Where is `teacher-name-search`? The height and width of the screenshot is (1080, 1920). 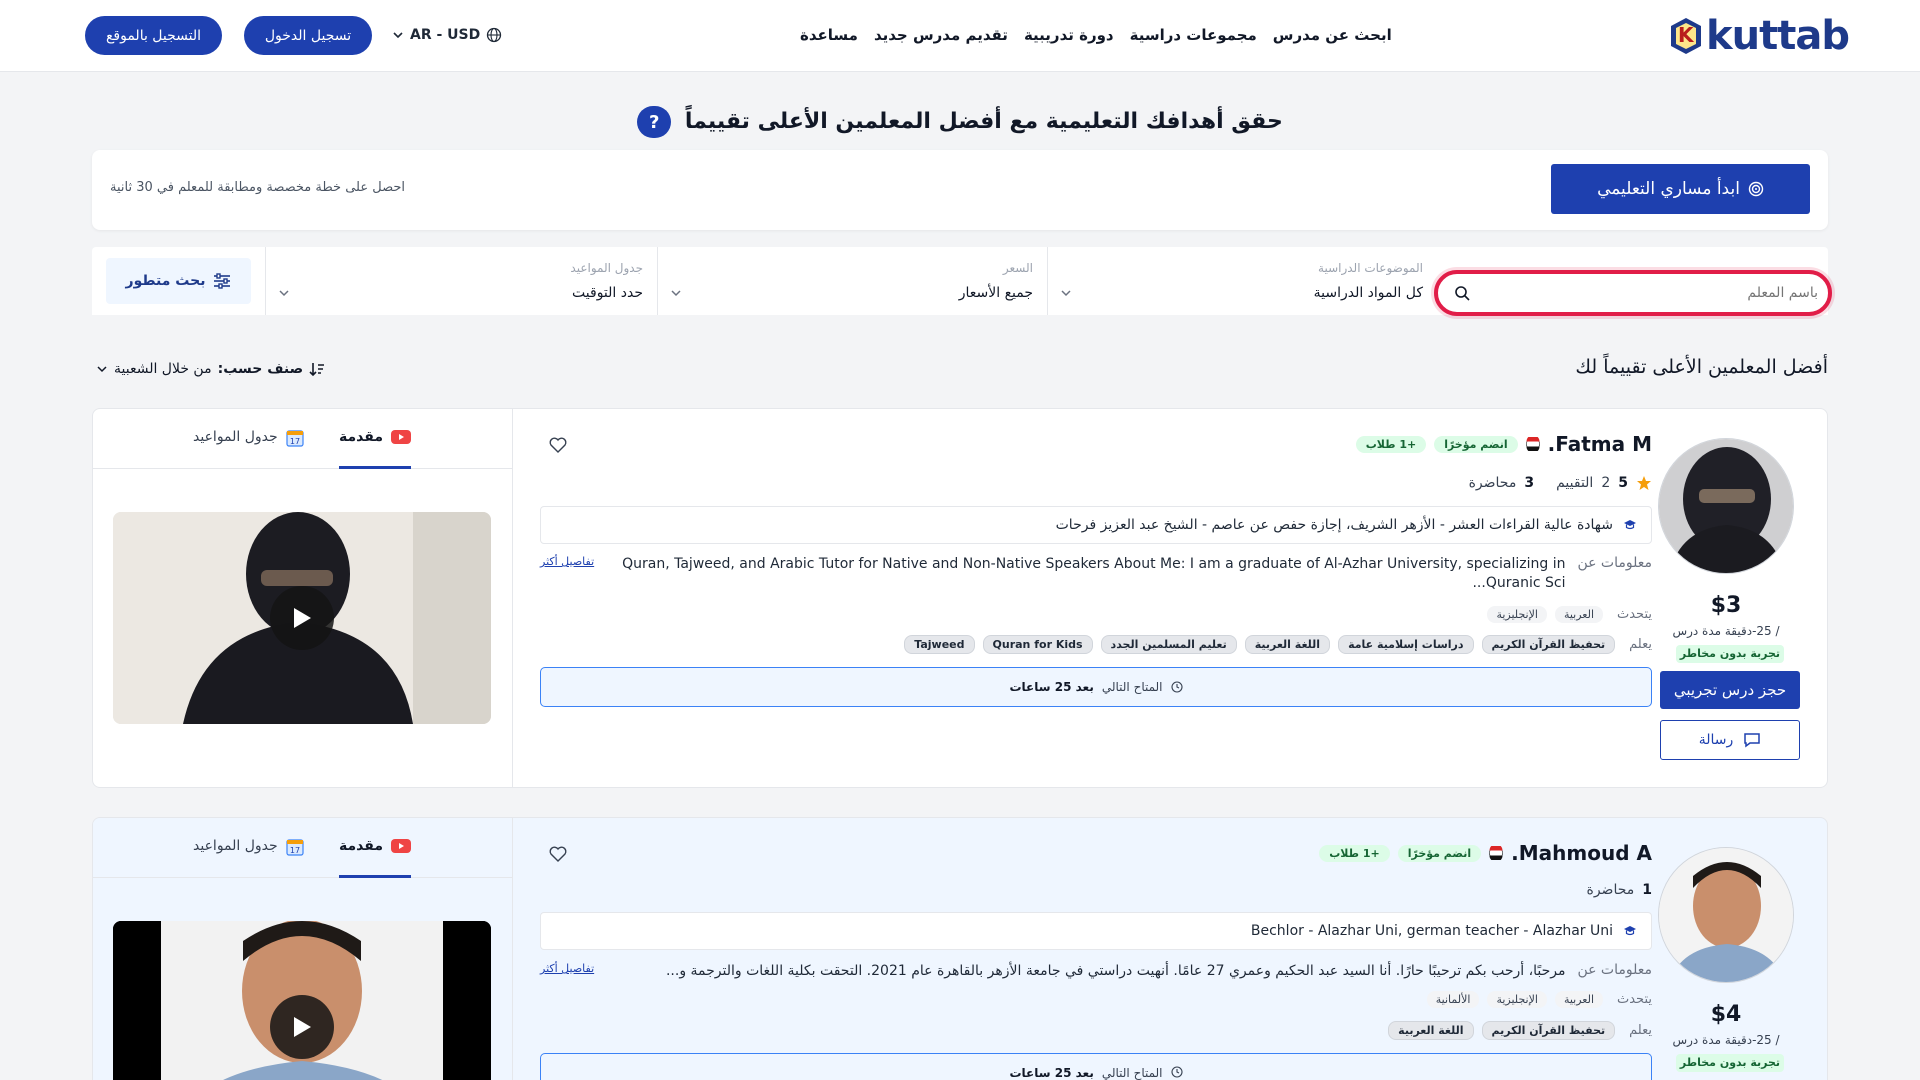
teacher-name-search is located at coordinates (1633, 293).